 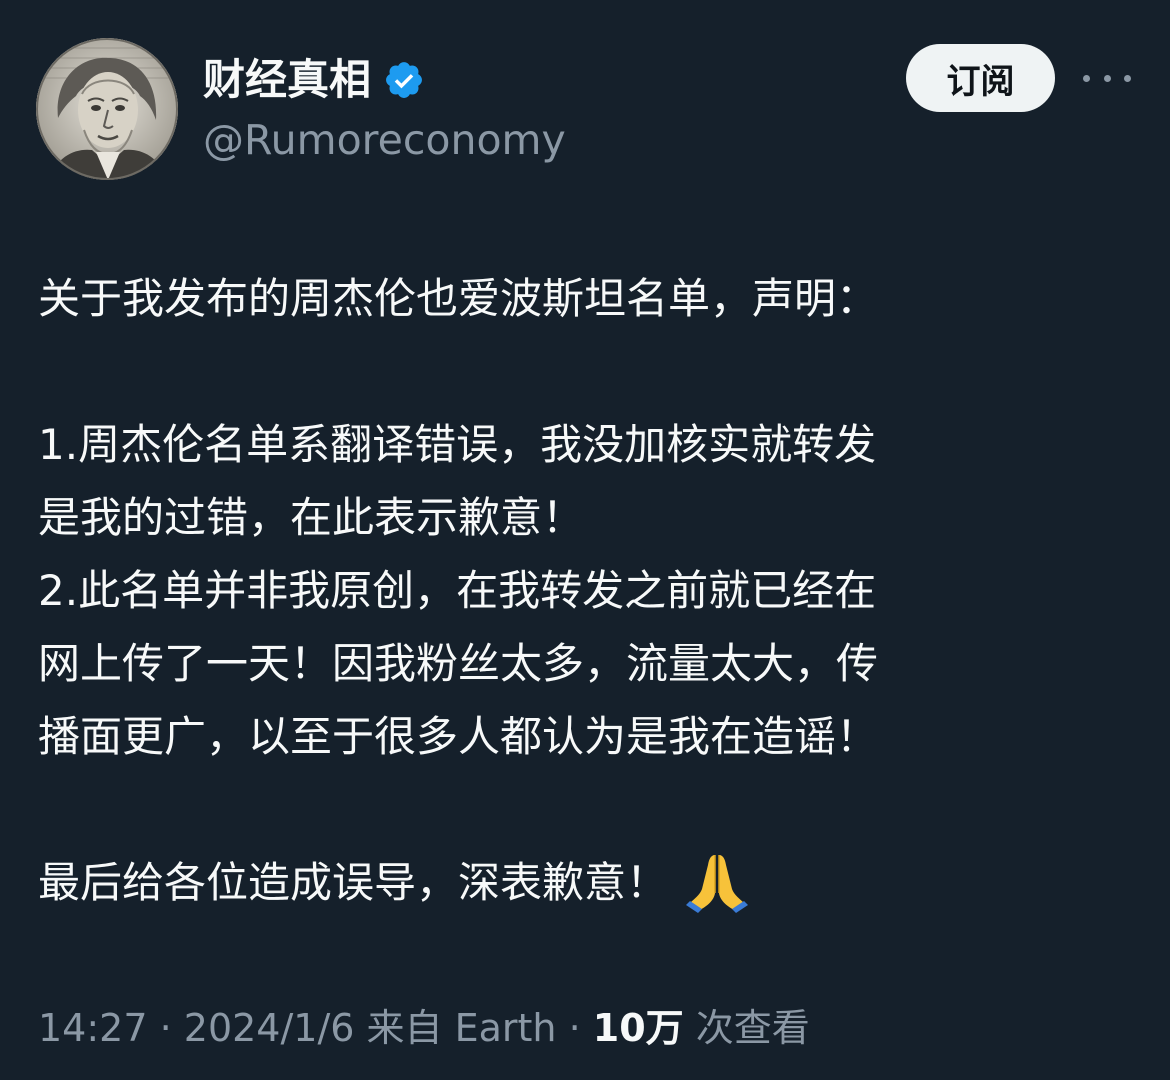 What do you see at coordinates (457, 590) in the screenshot?
I see `tweet-line: 2.此名单并非我原创，在我转发之前就已经在` at bounding box center [457, 590].